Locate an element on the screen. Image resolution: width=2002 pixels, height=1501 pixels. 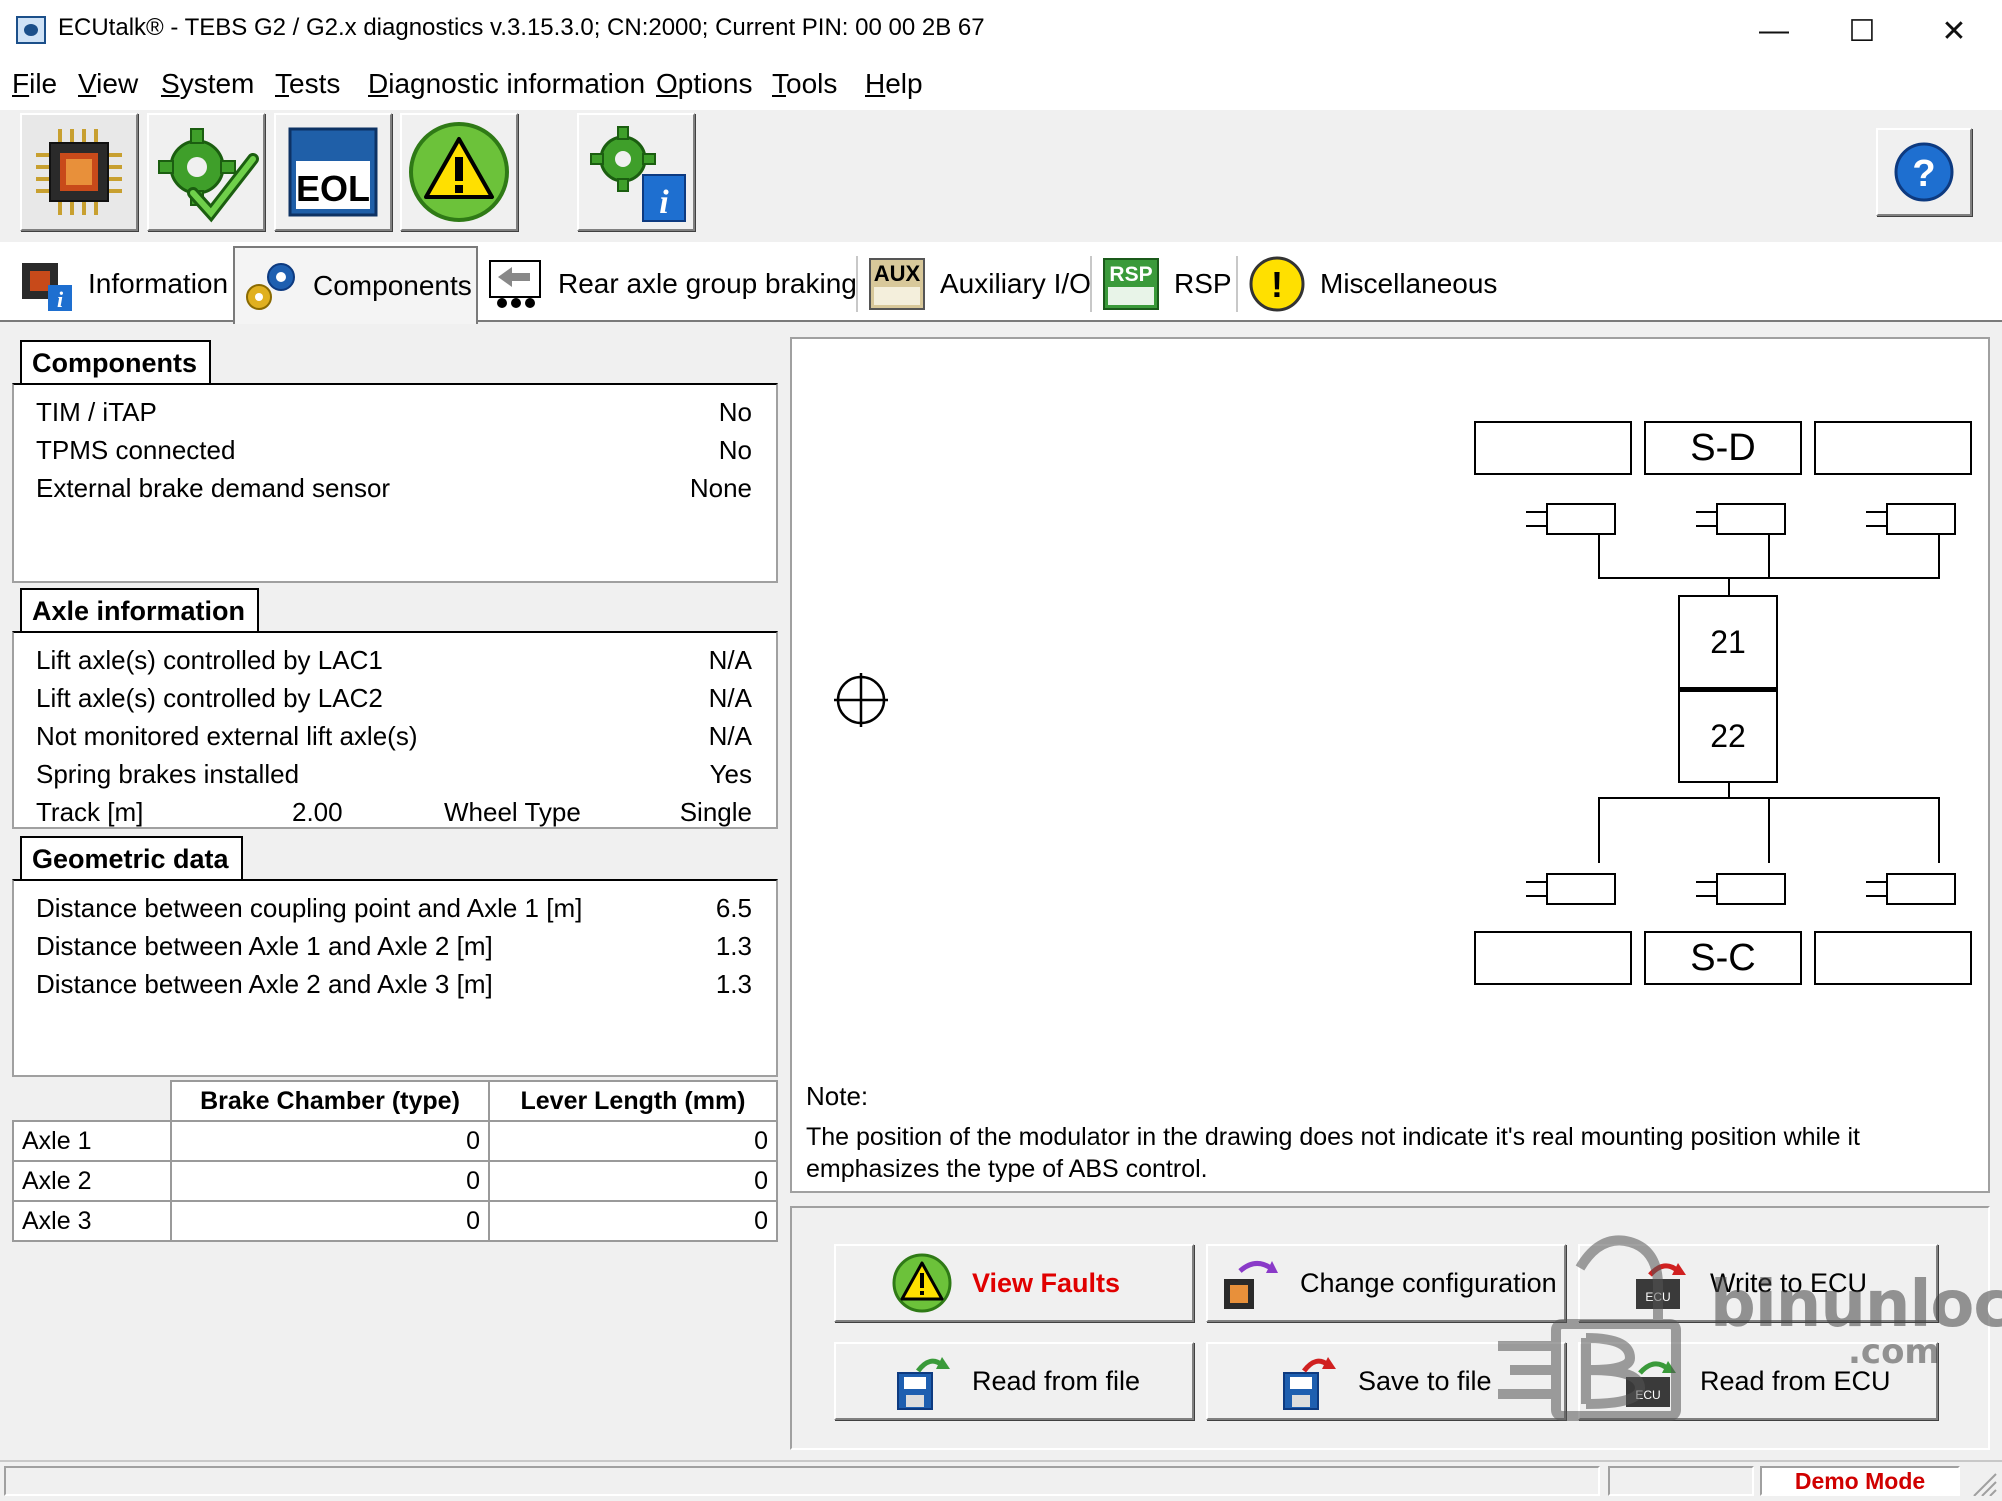
help-icon: ? is located at coordinates (1924, 172).